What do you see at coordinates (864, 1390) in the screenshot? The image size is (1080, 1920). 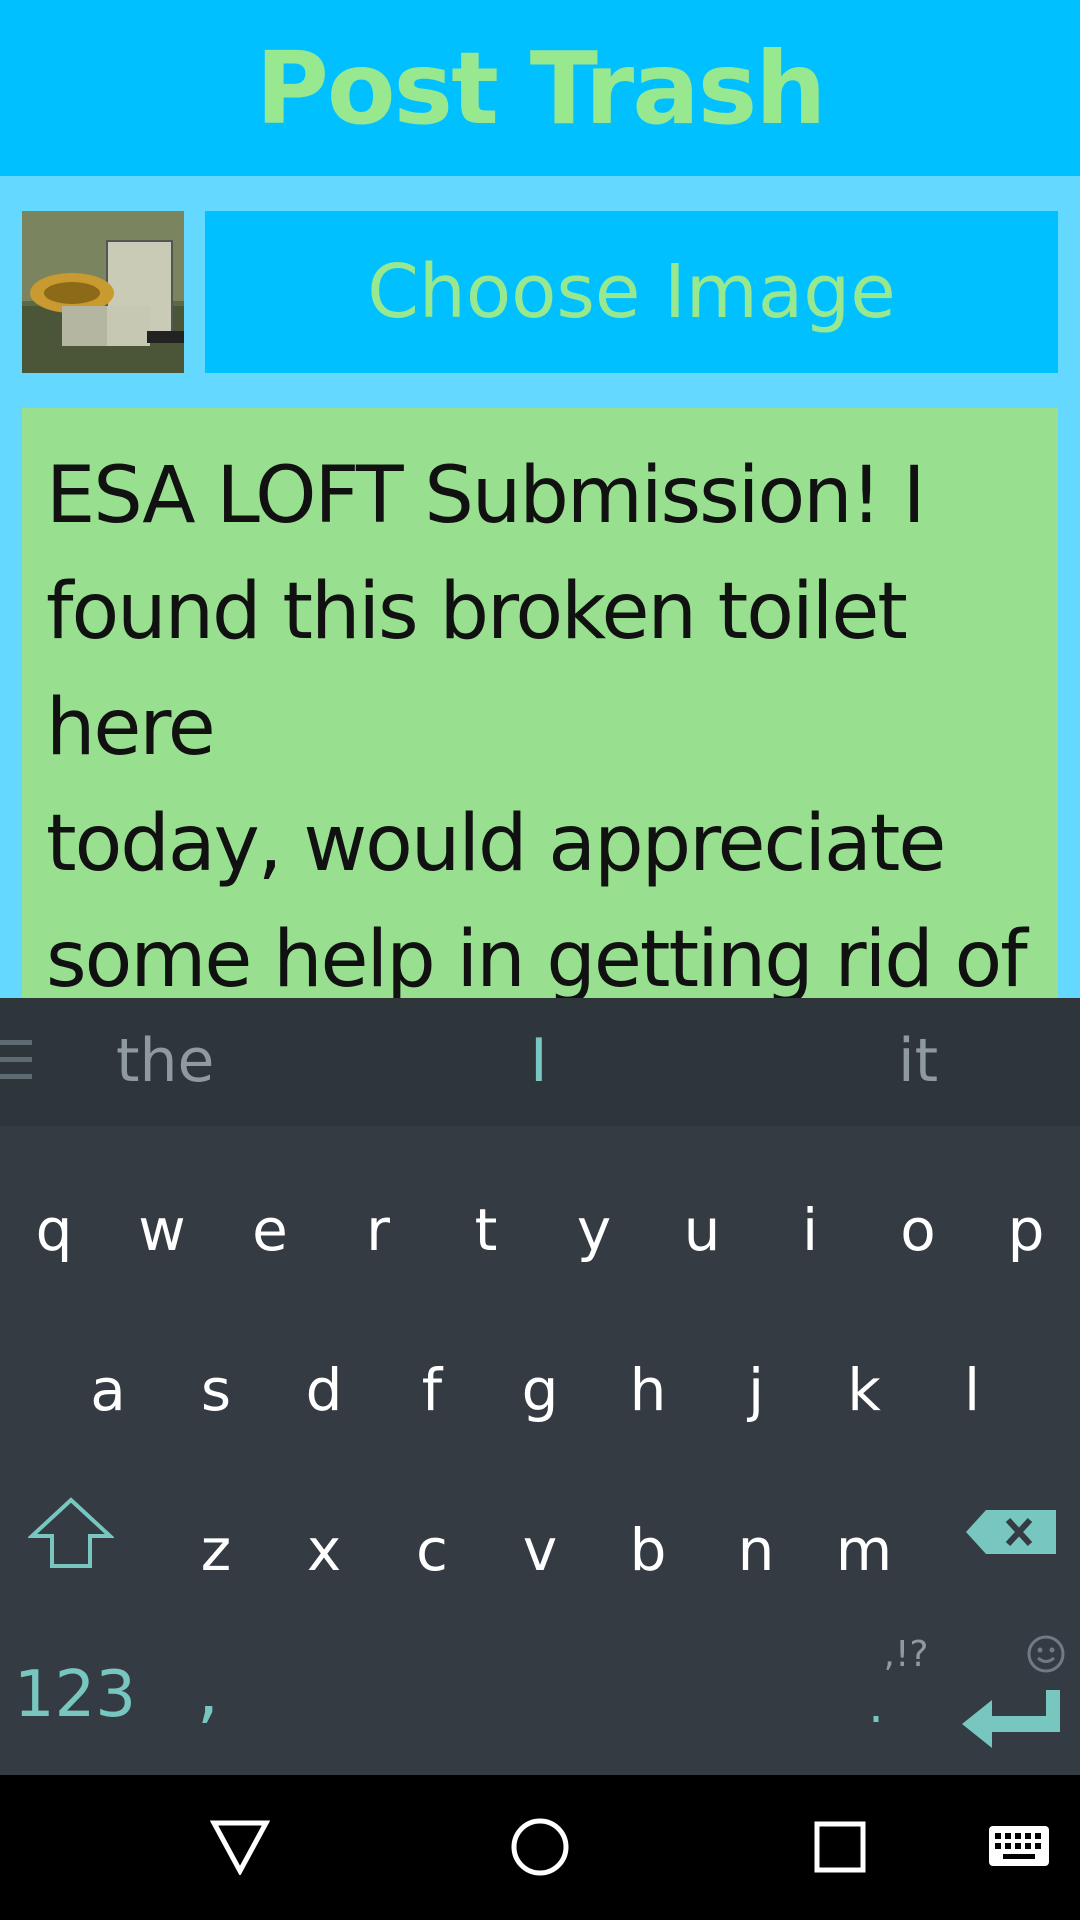 I see `key-k: k` at bounding box center [864, 1390].